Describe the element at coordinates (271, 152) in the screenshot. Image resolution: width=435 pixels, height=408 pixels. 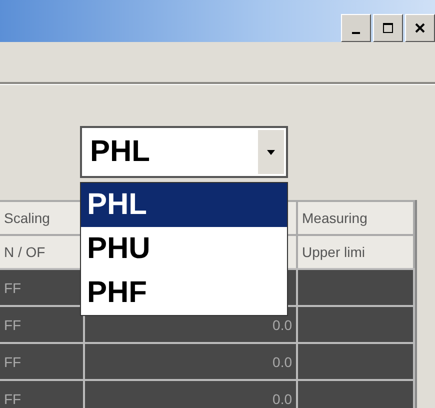
I see `dropdown-arrow-icon` at that location.